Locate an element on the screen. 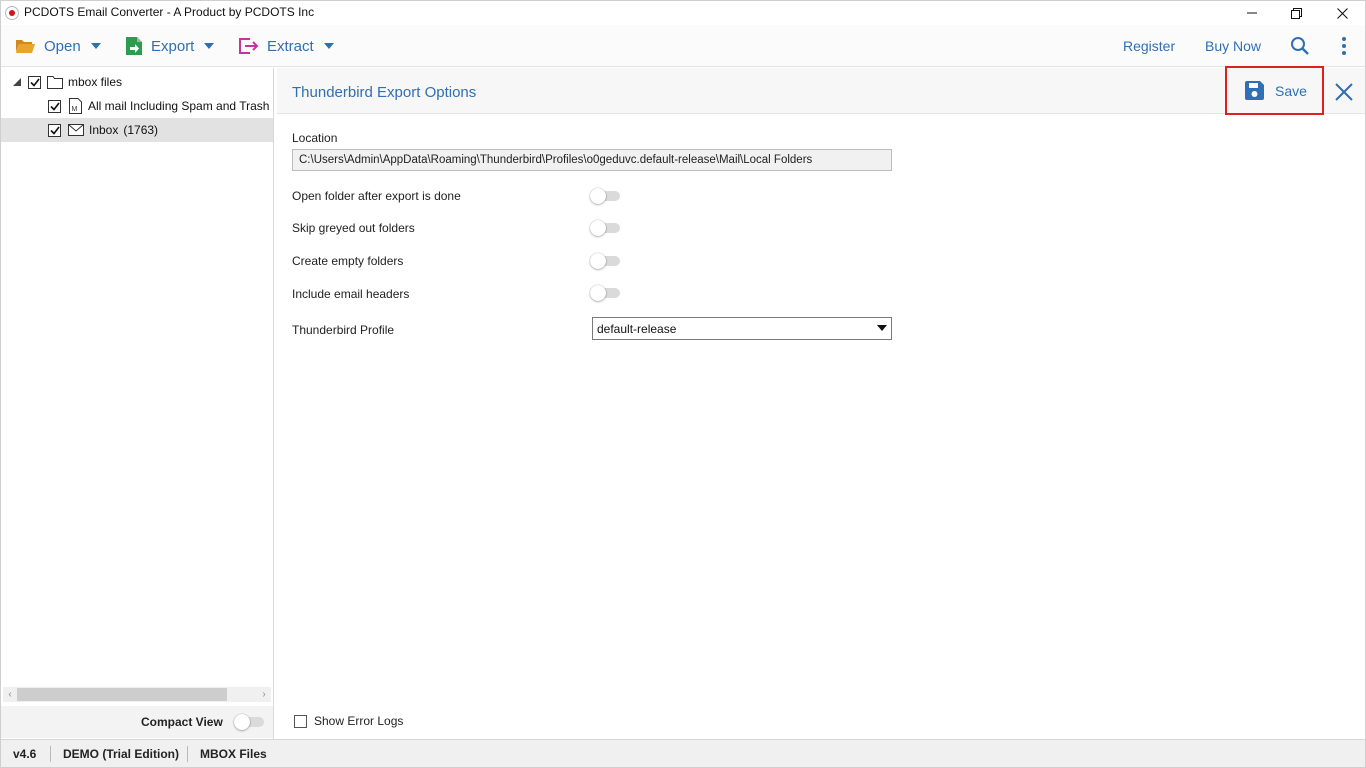 The width and height of the screenshot is (1366, 768). extract-button: Extract is located at coordinates (286, 46).